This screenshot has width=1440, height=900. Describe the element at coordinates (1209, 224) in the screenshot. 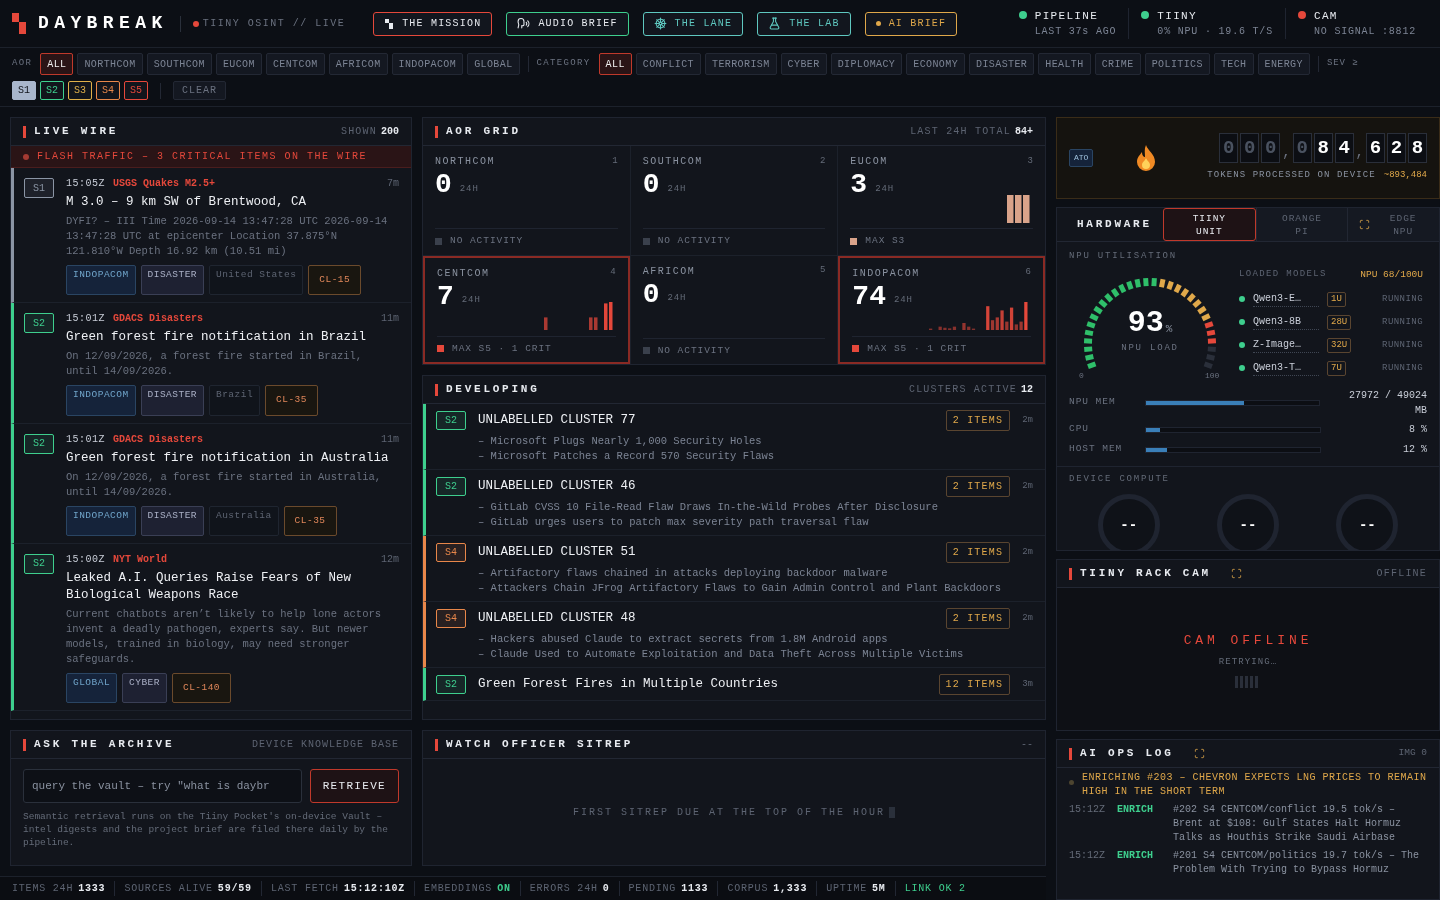

I see `hardware-tab: TIINY UNIT` at that location.